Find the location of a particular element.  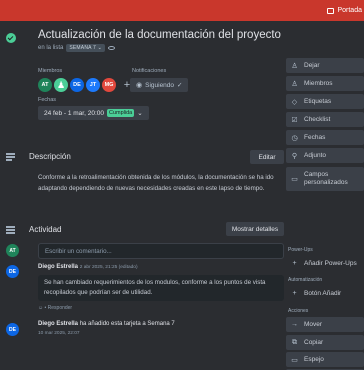

action-label: Espejo is located at coordinates (314, 359).